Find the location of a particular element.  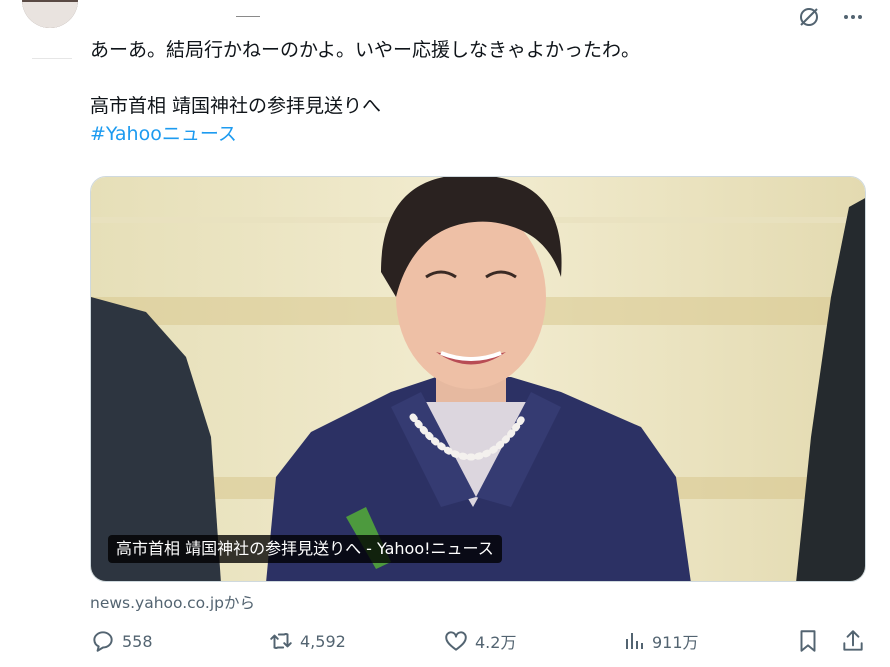

share-button is located at coordinates (853, 641).